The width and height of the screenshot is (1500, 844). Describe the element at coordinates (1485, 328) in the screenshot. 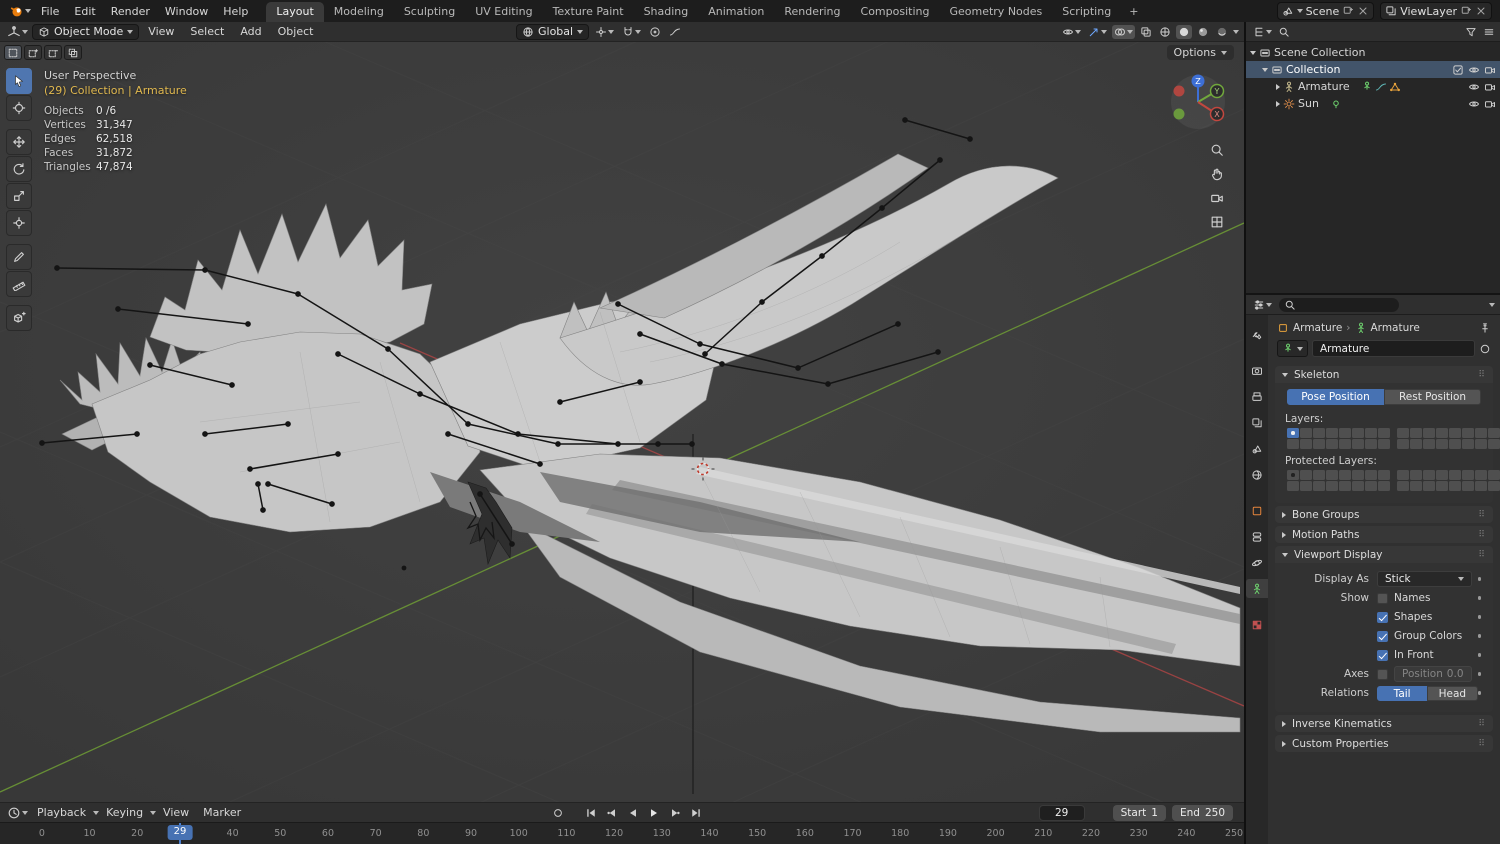

I see `pin-icon` at that location.